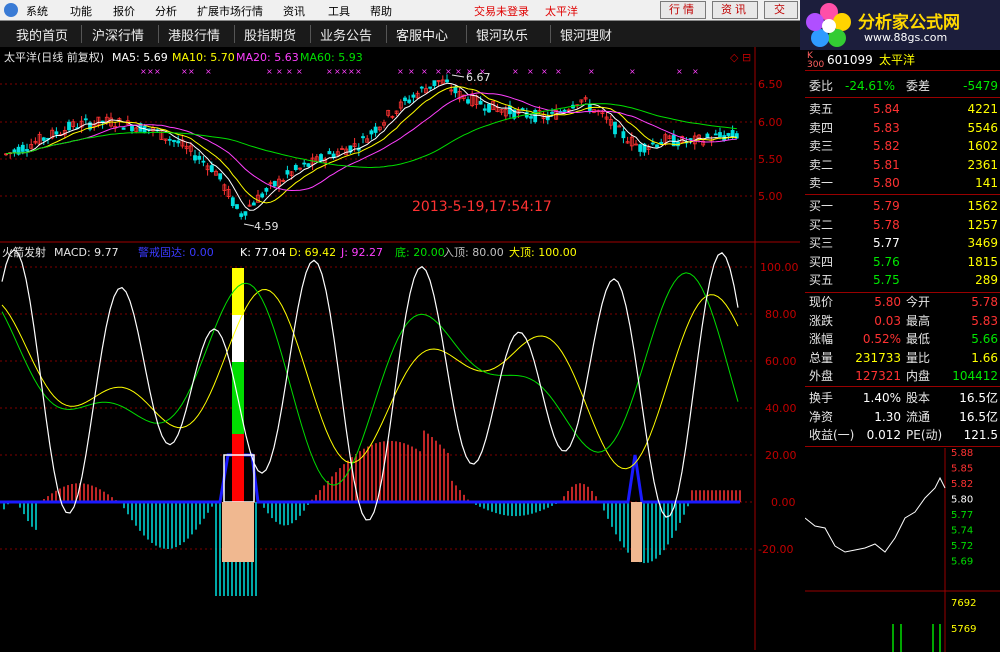  What do you see at coordinates (502, 34) in the screenshot?
I see `nav-yinhe-fun: 银河玖乐` at bounding box center [502, 34].